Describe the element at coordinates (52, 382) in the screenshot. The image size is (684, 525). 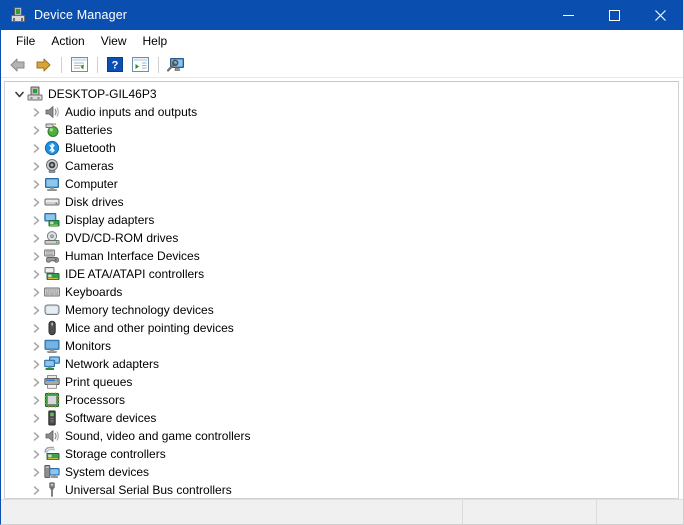
I see `printer-icon` at that location.